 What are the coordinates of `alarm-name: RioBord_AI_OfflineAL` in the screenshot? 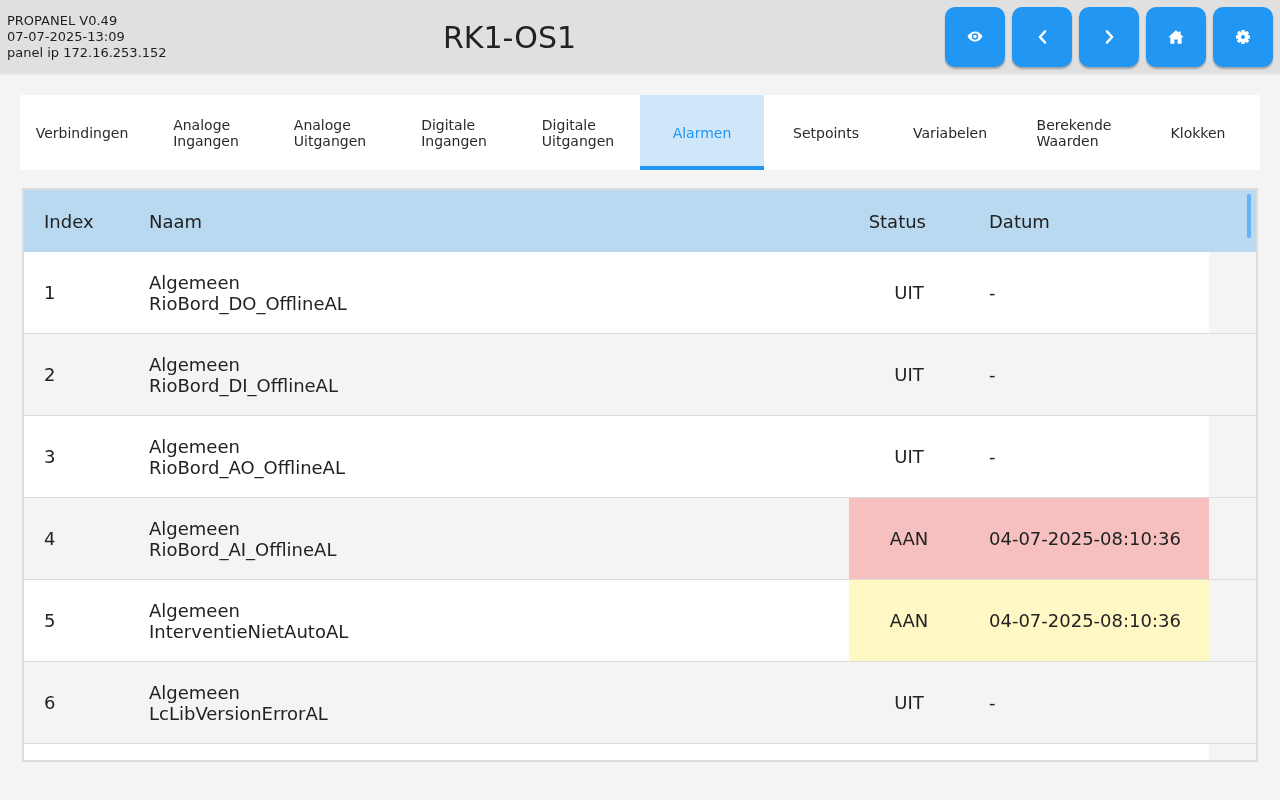 It's located at (243, 549).